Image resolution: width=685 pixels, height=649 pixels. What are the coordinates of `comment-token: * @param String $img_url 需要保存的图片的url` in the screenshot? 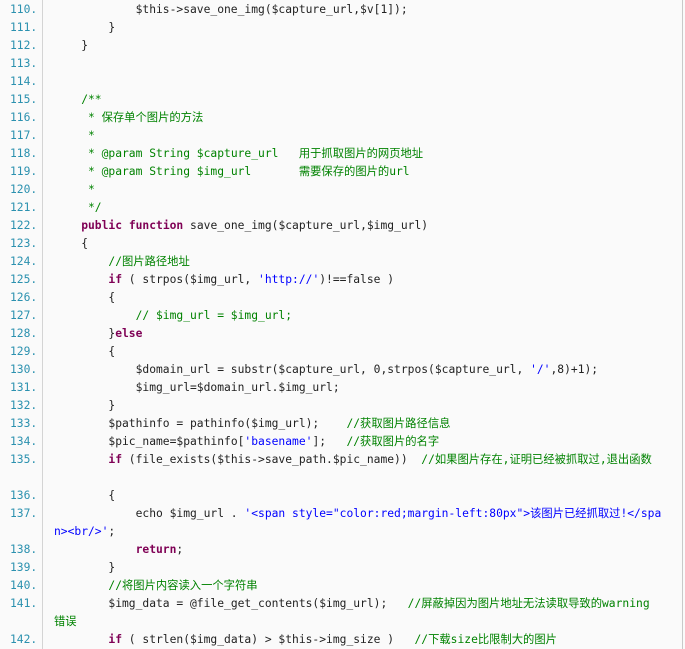 It's located at (245, 171).